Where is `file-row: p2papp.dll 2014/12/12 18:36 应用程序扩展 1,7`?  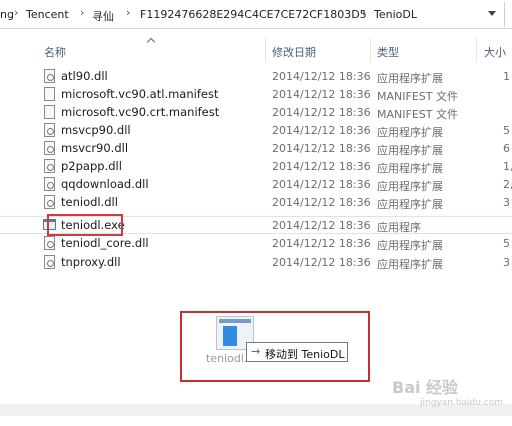
file-row: p2papp.dll 2014/12/12 18:36 应用程序扩展 1,7 is located at coordinates (256, 167).